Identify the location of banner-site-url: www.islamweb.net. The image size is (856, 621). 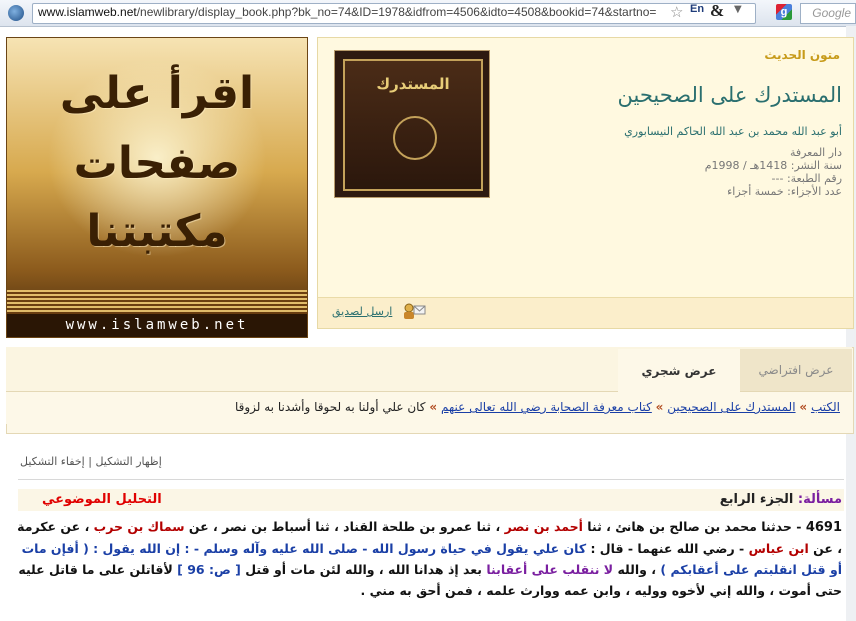
(157, 325).